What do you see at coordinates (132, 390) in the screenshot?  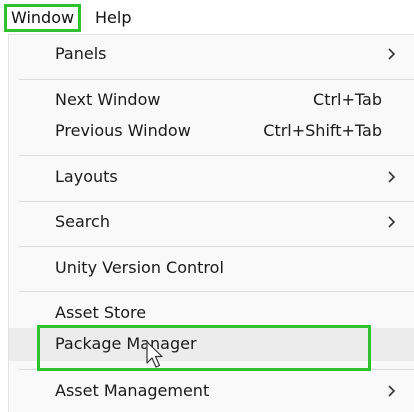 I see `menu-item-label: Asset Management` at bounding box center [132, 390].